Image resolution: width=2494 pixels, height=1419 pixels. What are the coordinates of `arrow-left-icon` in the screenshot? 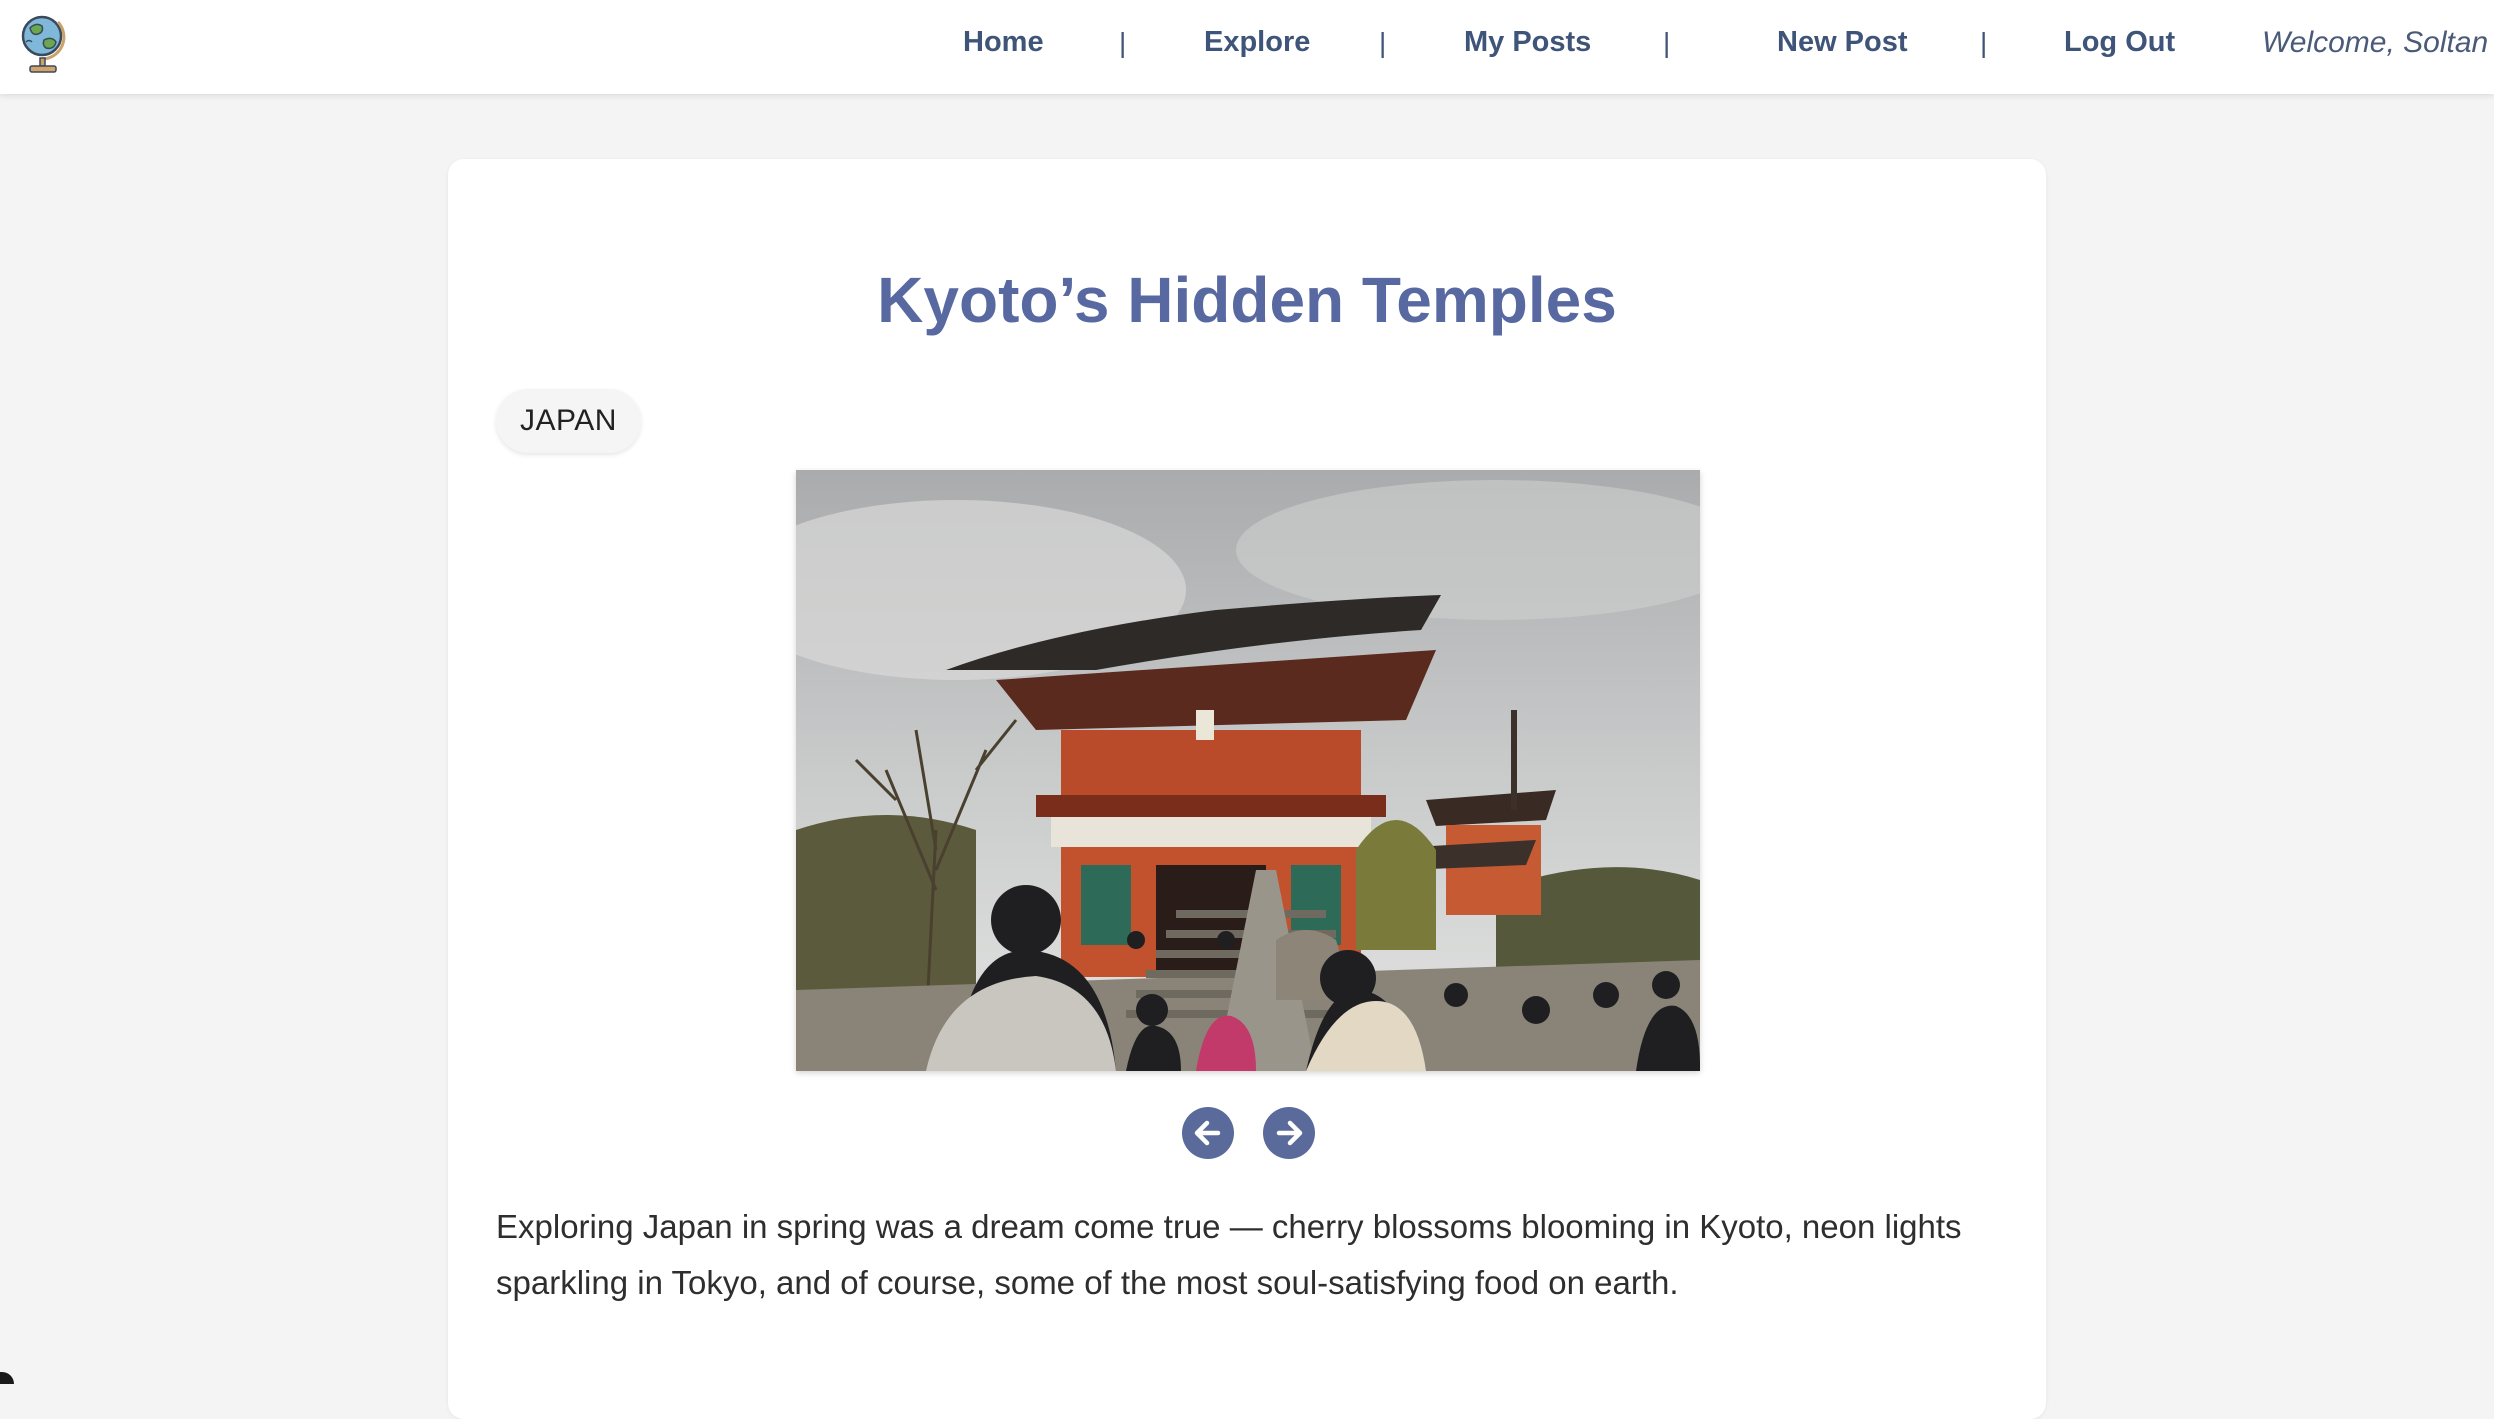 It's located at (1207, 1133).